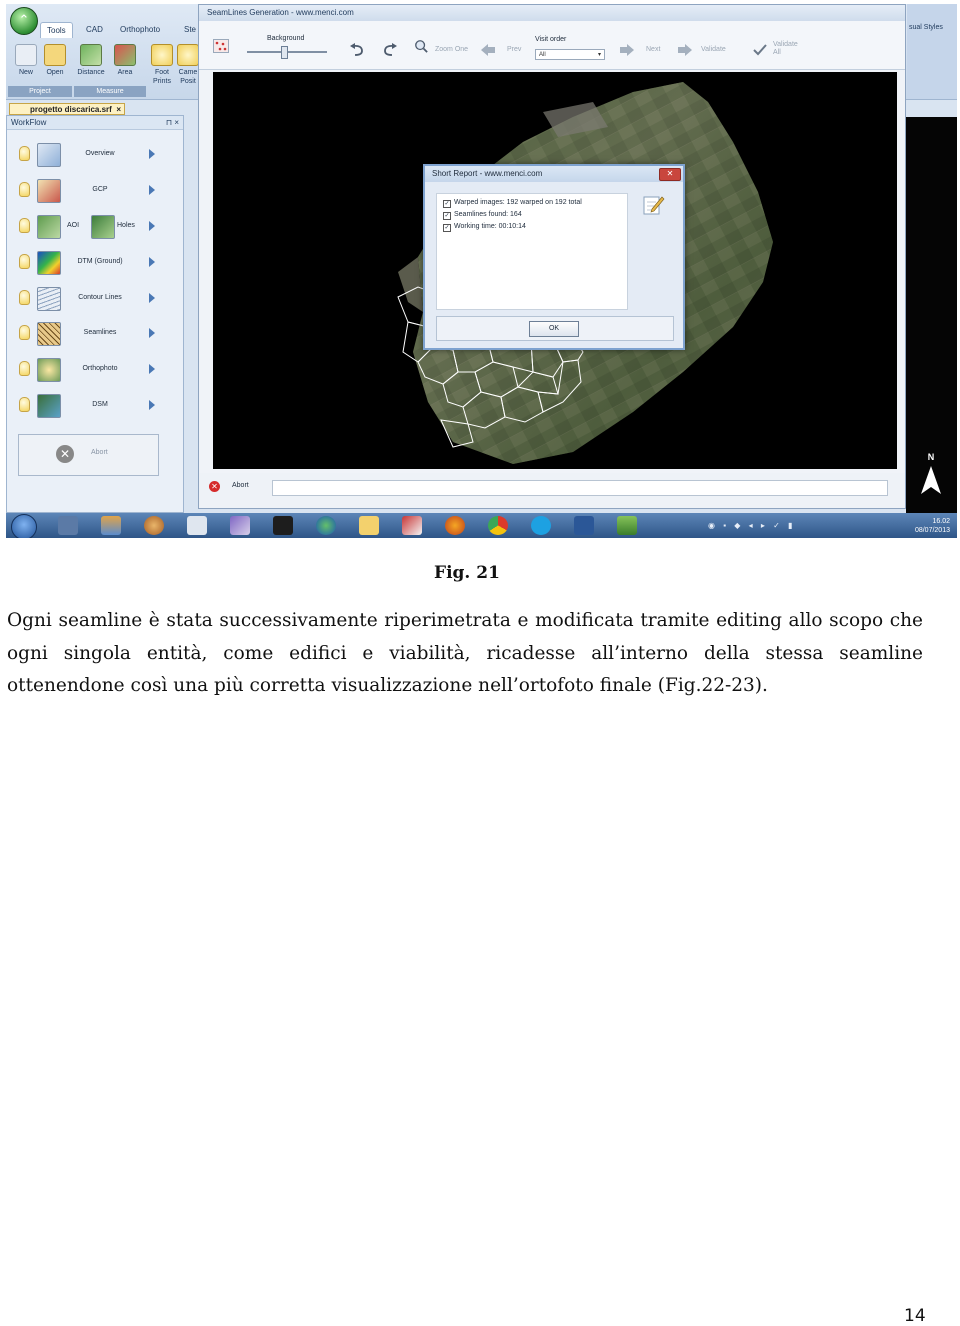  I want to click on status-bar: ✕ Abort, so click(552, 490).